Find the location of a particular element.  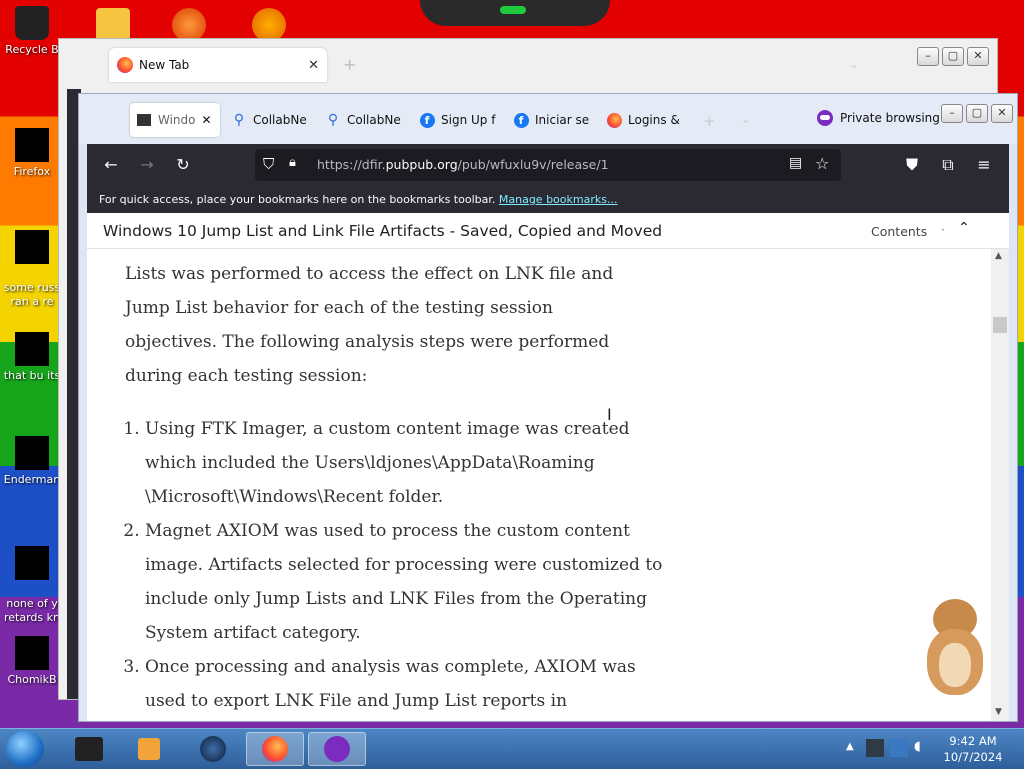

clock-date: 10/7/2024 is located at coordinates (973, 757).